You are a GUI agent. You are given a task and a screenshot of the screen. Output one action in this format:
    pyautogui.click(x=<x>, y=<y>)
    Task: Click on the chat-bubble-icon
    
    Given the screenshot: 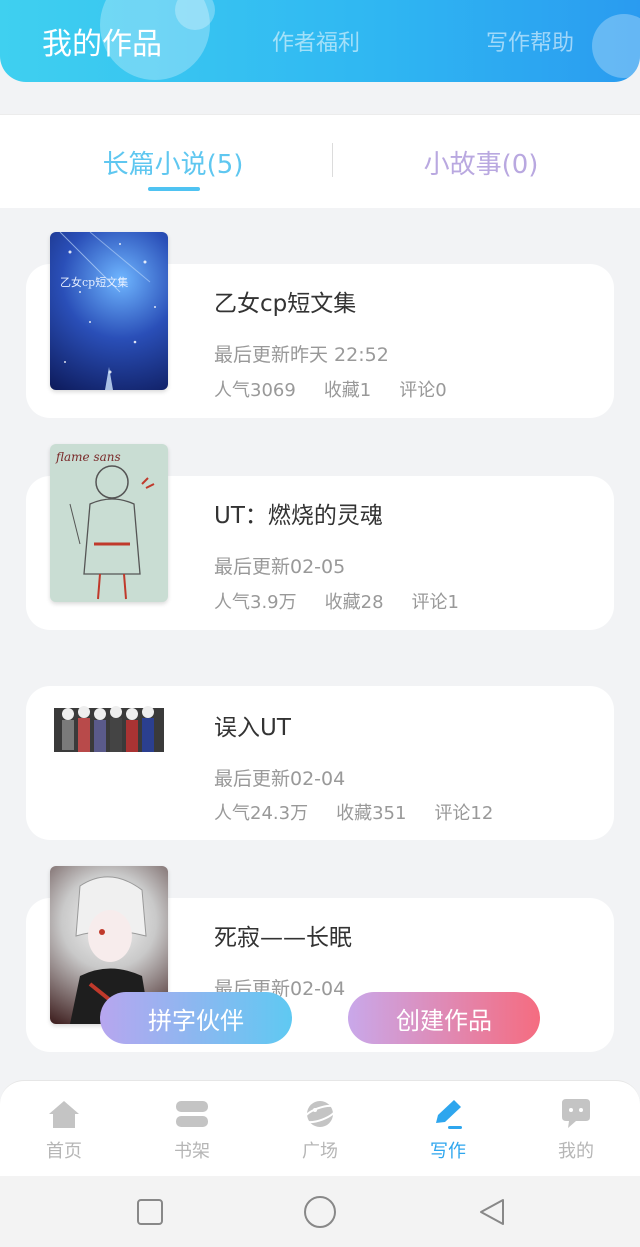 What is the action you would take?
    pyautogui.click(x=576, y=1114)
    